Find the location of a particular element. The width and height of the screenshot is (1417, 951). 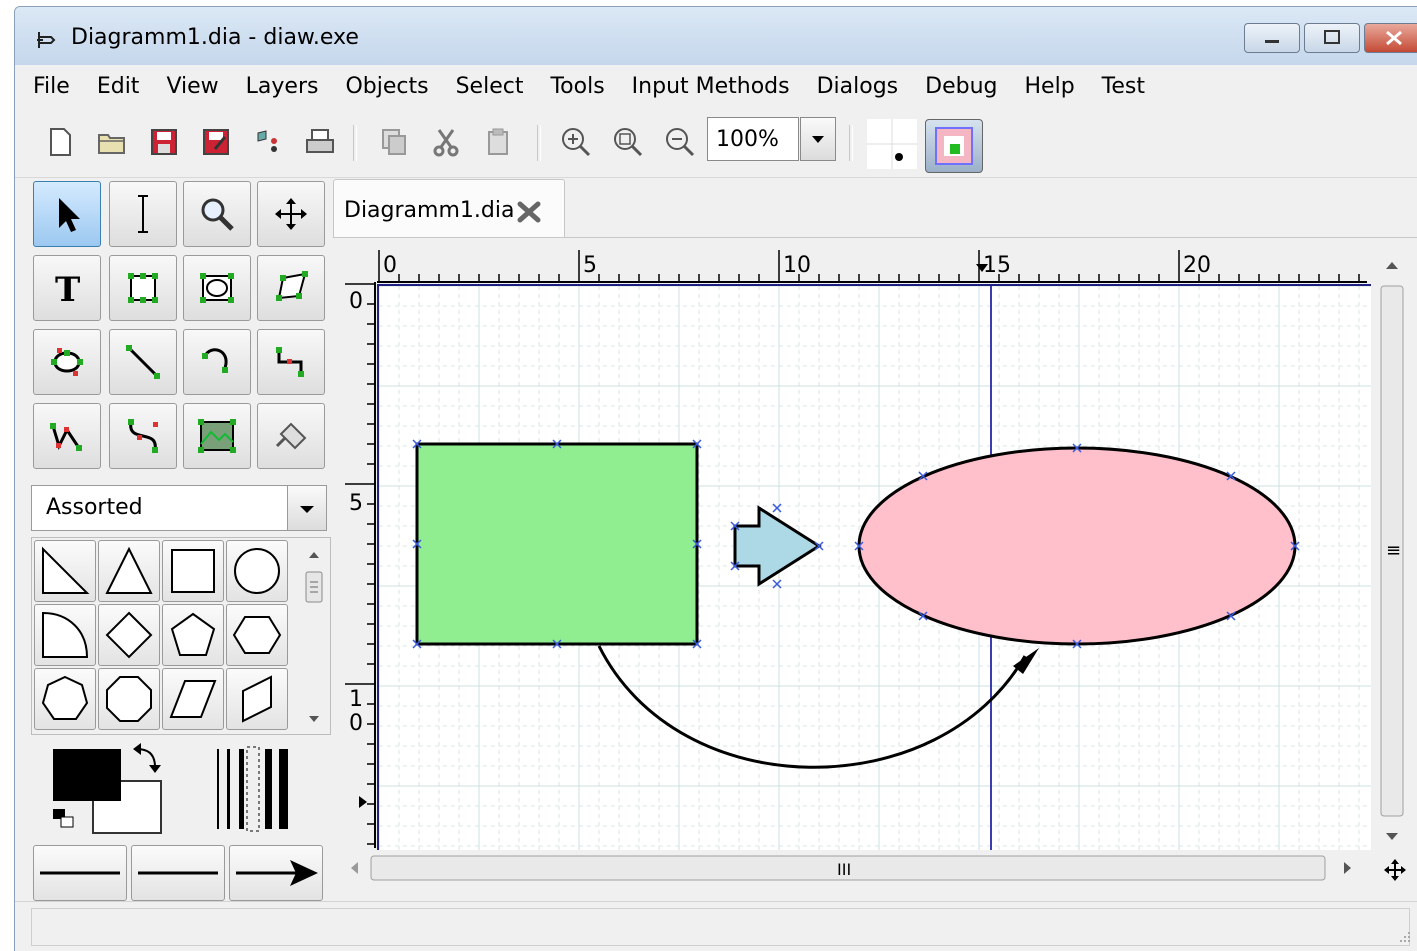

shape-parallelogram is located at coordinates (193, 699).